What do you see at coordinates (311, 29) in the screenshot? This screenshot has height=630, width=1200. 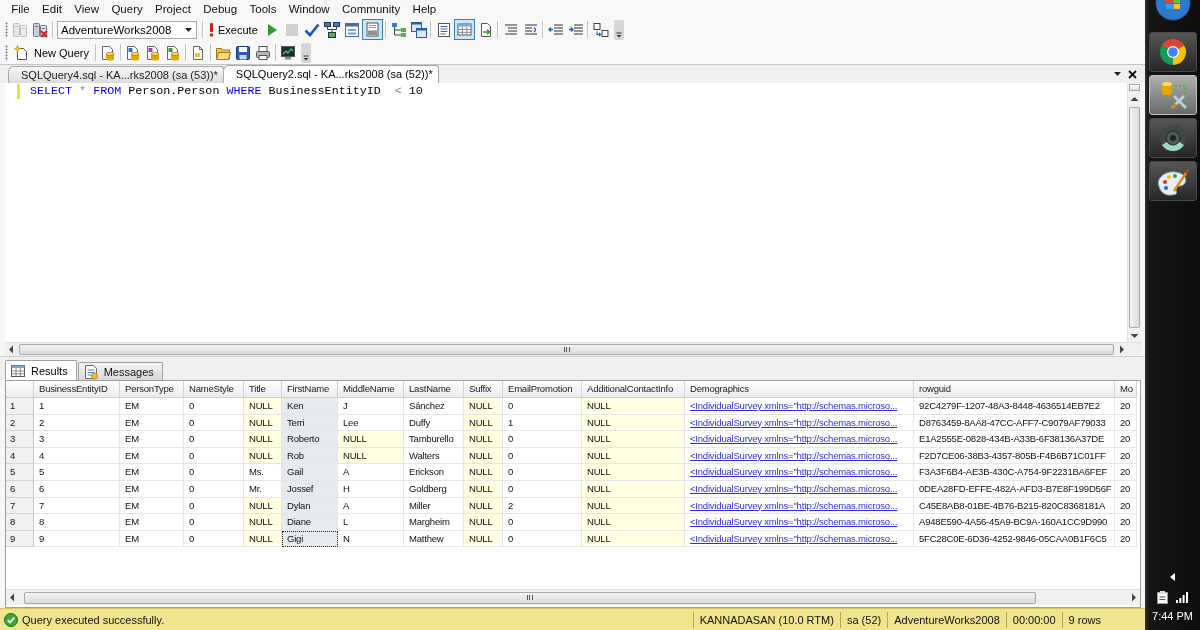 I see `checkmark-icon` at bounding box center [311, 29].